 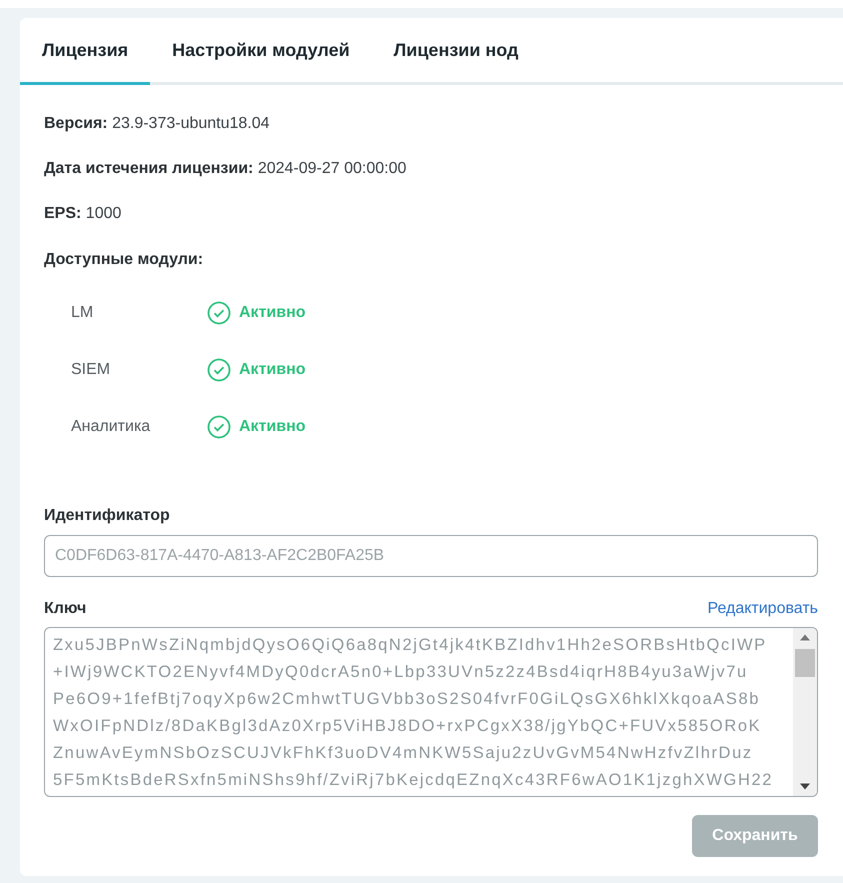 I want to click on module-name: LM, so click(x=82, y=313).